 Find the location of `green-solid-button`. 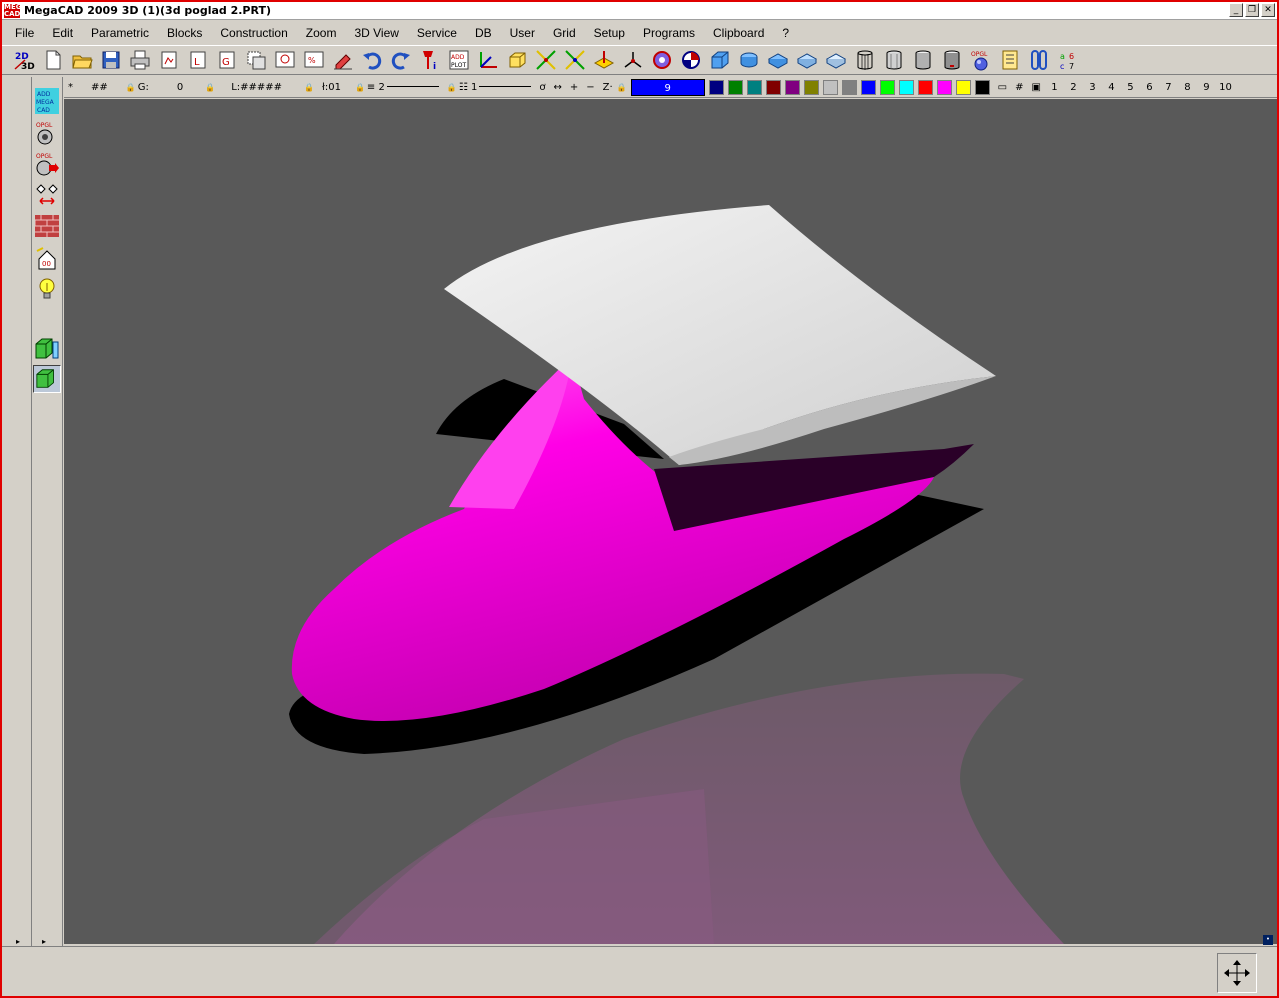

green-solid-button is located at coordinates (47, 349).